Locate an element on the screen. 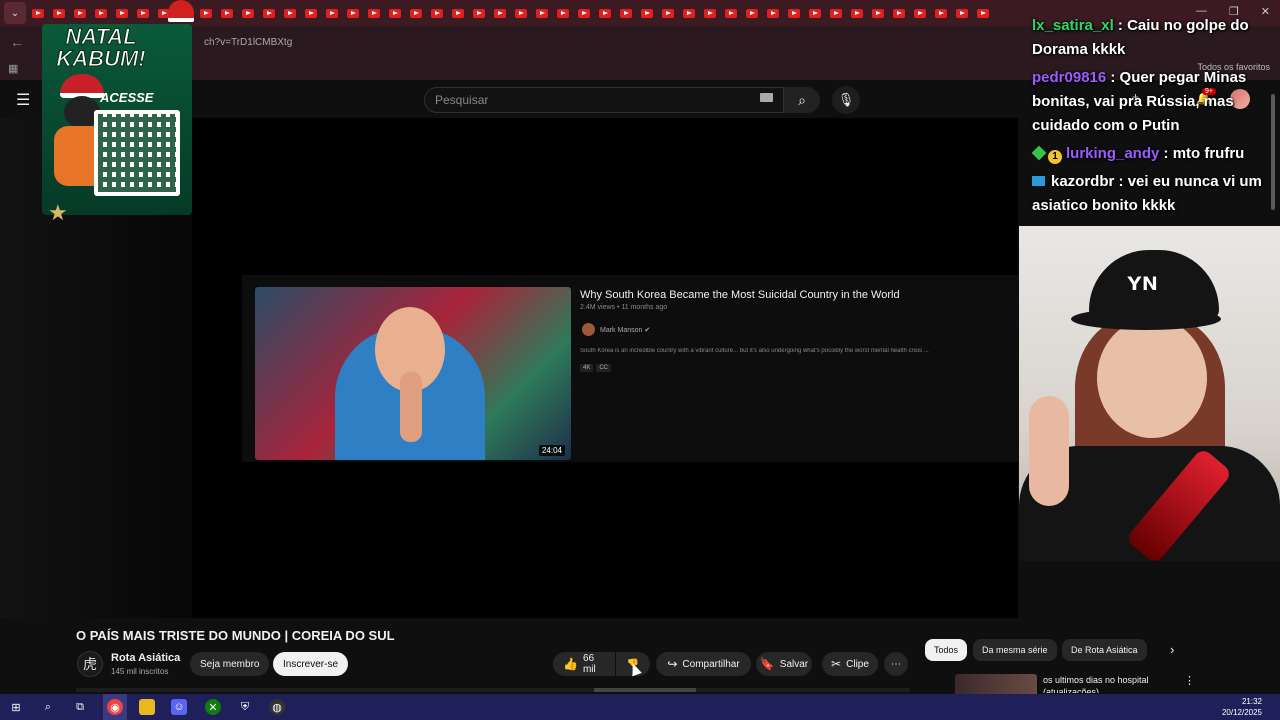 Image resolution: width=1280 pixels, height=720 pixels. chat-username: pedr09816 is located at coordinates (1069, 77).